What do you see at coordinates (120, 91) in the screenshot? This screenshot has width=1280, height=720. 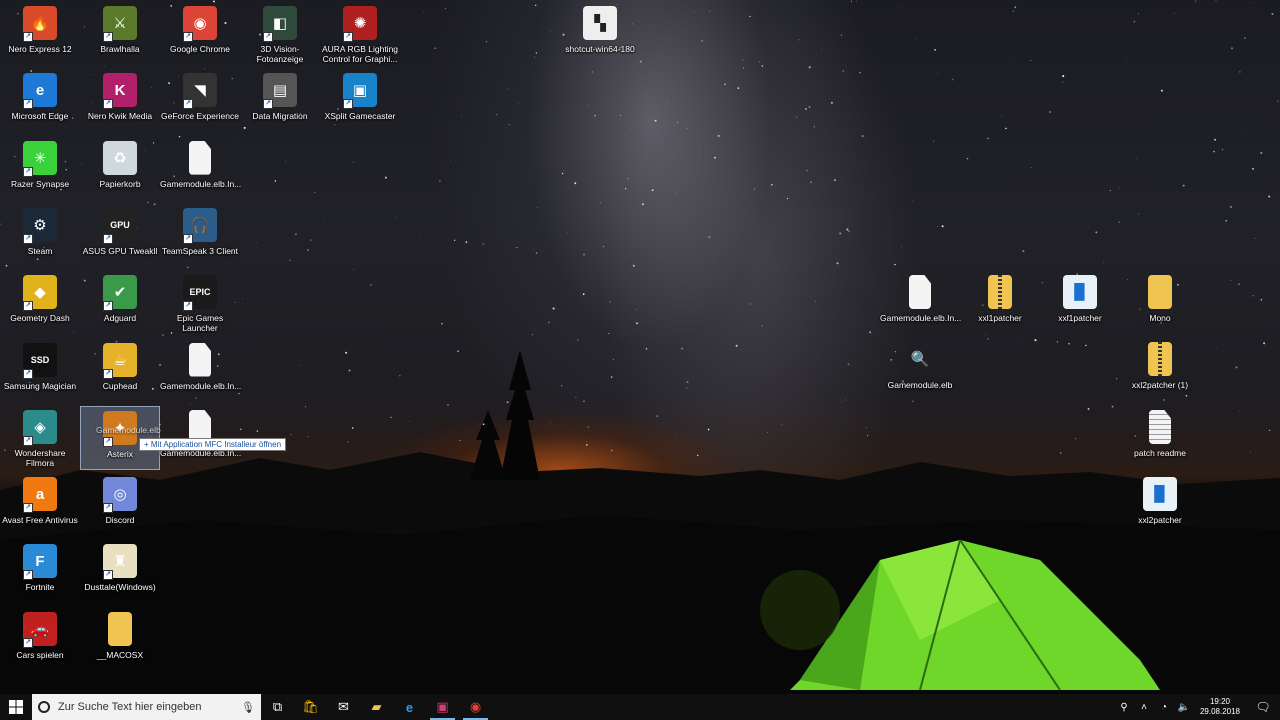 I see `nero-kwik-media-icon: K ↗` at bounding box center [120, 91].